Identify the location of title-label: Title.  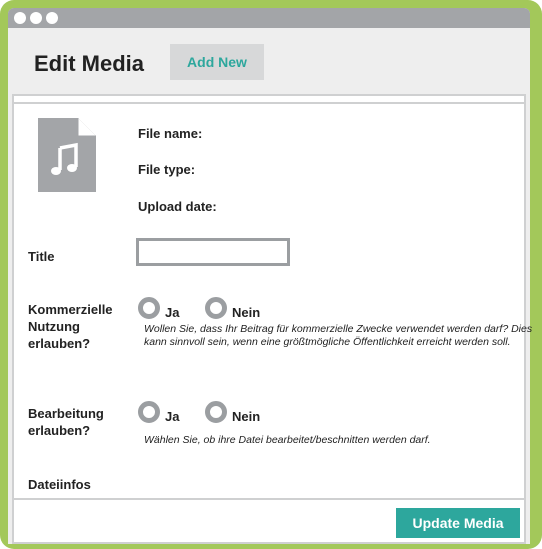
(41, 256).